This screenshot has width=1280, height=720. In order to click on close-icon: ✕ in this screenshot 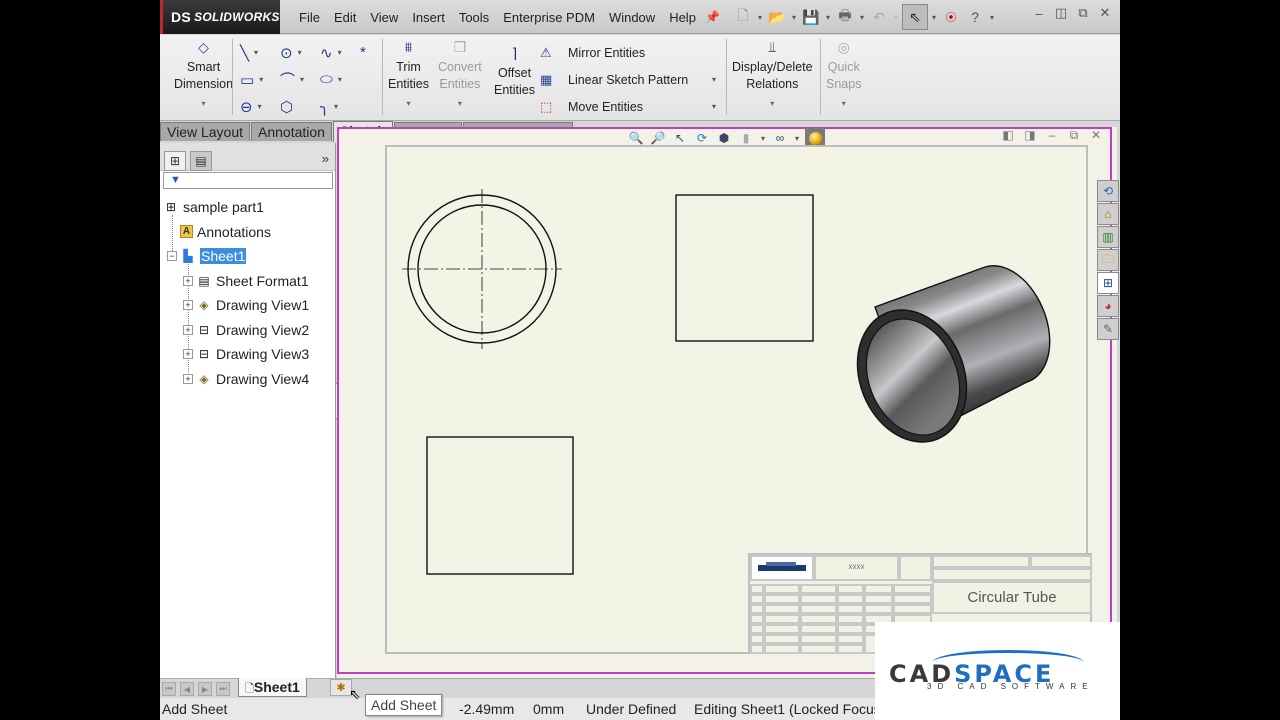, I will do `click(1105, 12)`.